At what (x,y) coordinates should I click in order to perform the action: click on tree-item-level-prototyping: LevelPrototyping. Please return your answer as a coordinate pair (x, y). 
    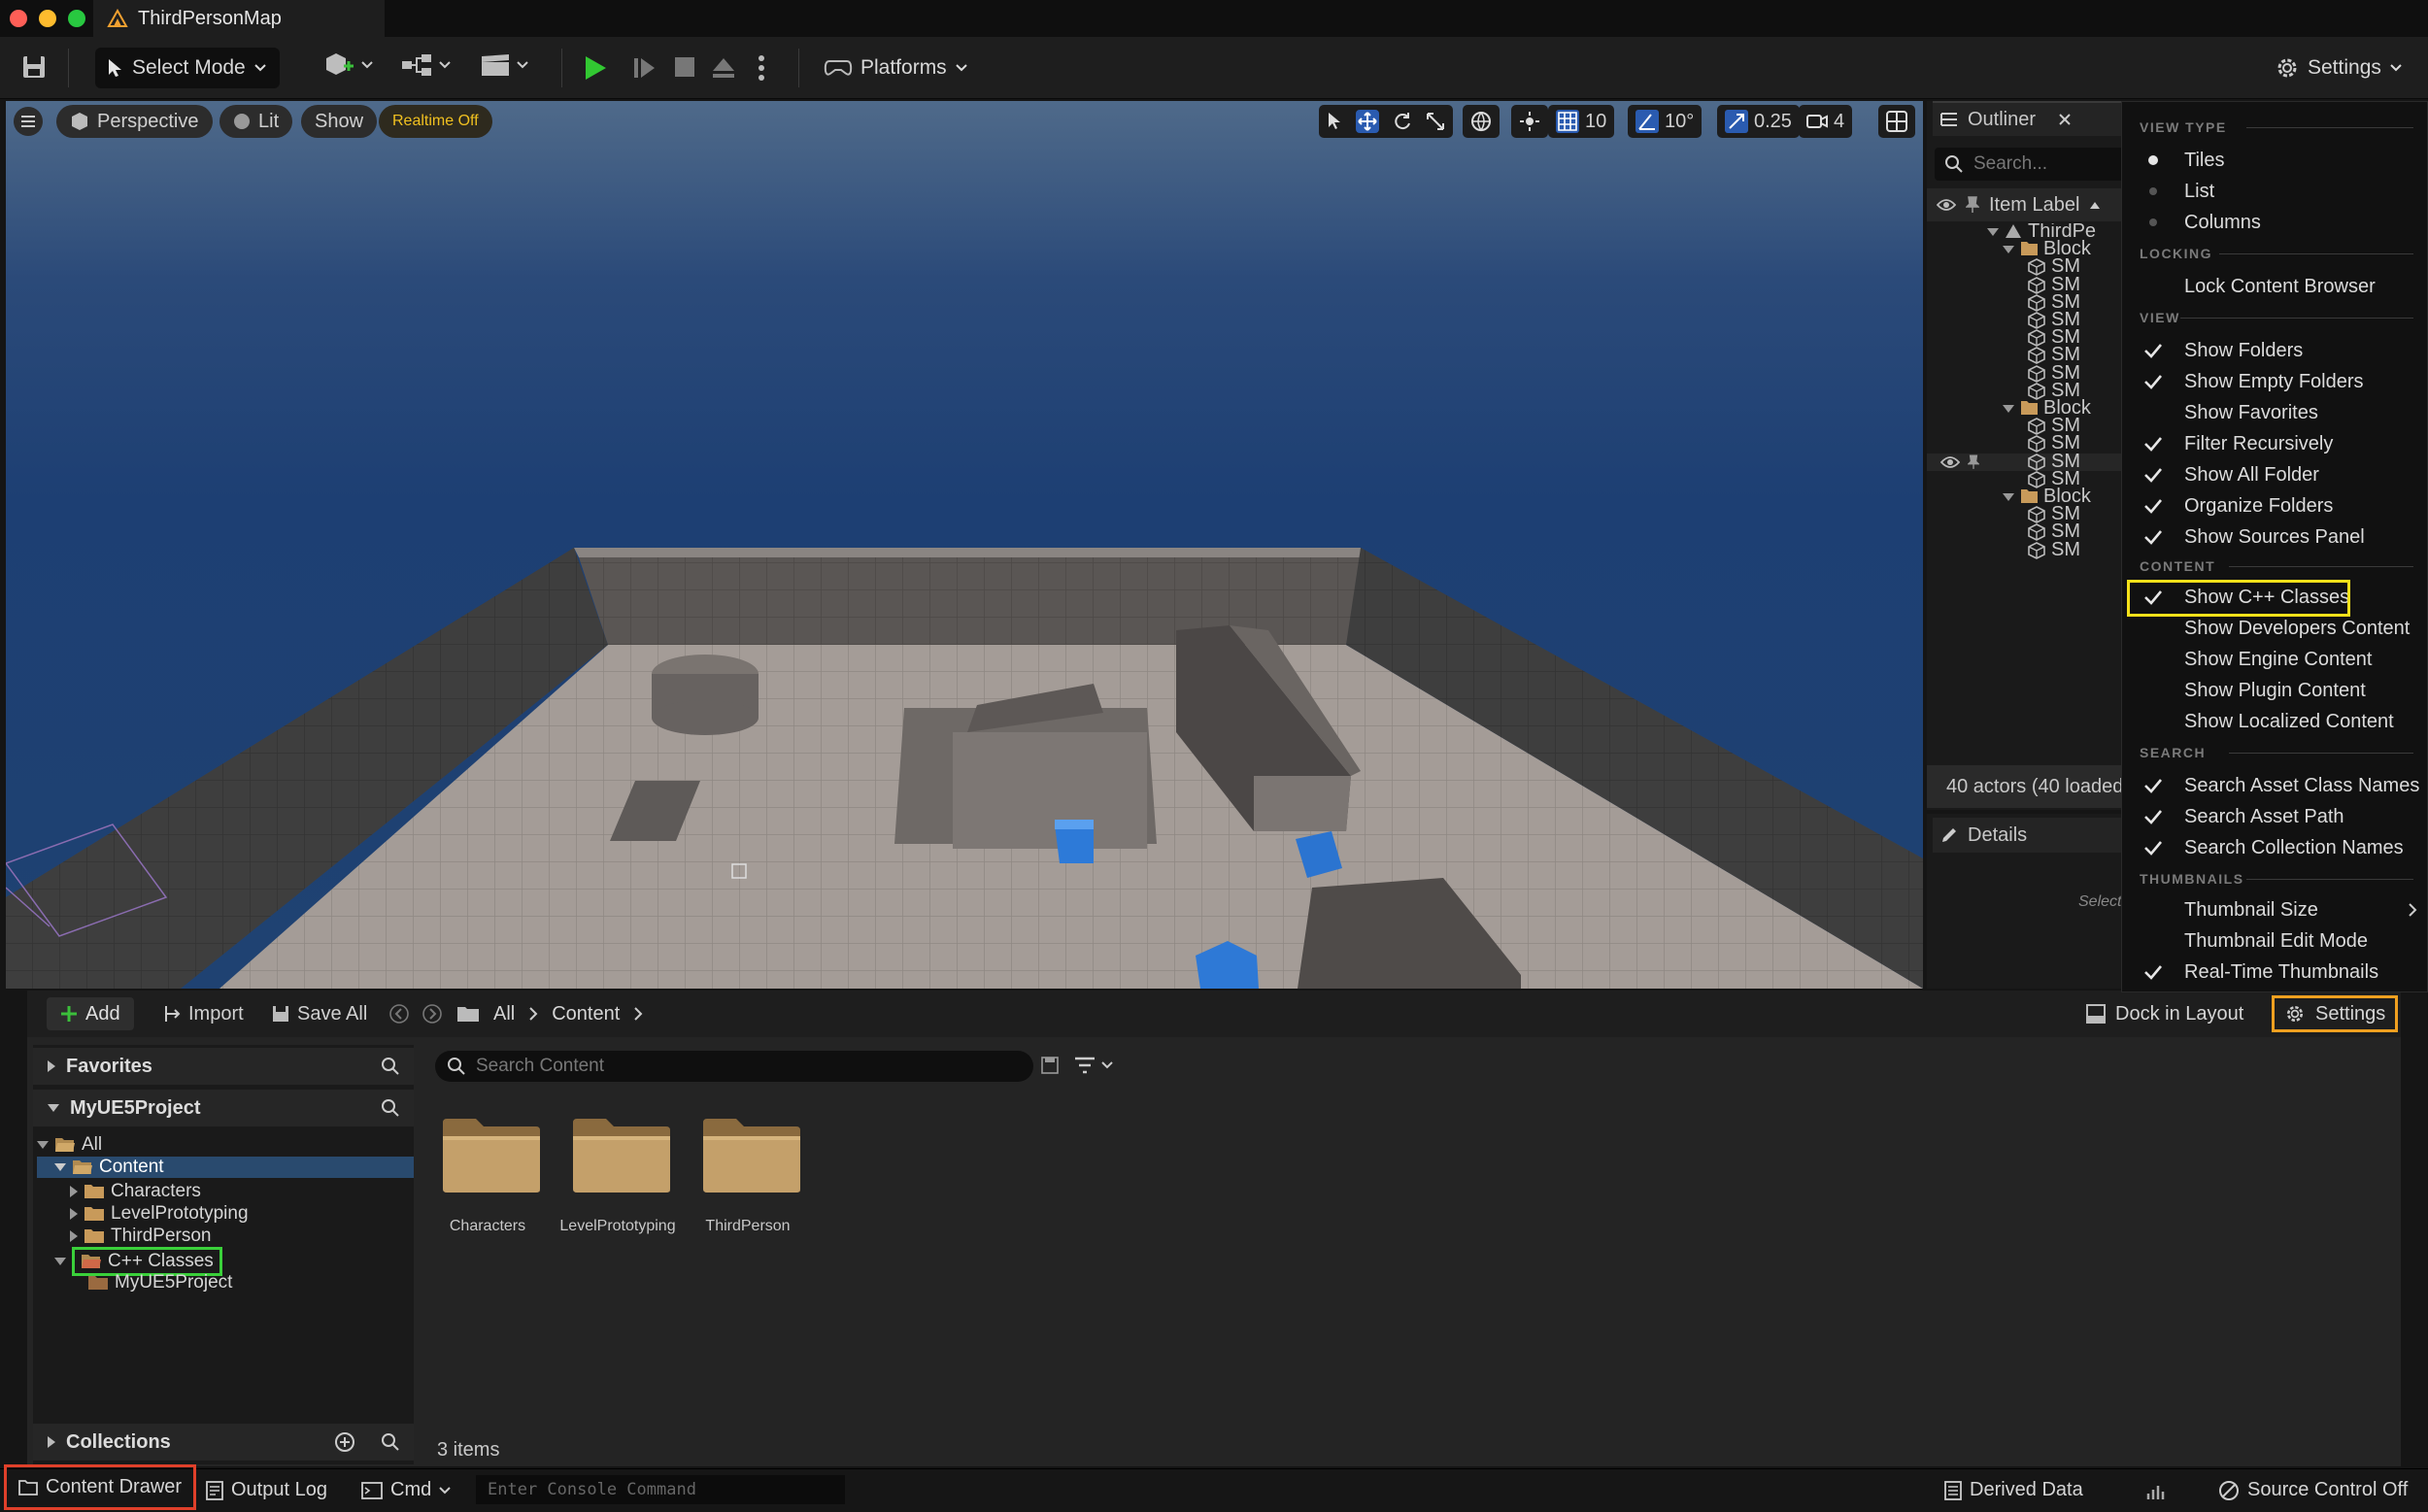
    Looking at the image, I should click on (159, 1214).